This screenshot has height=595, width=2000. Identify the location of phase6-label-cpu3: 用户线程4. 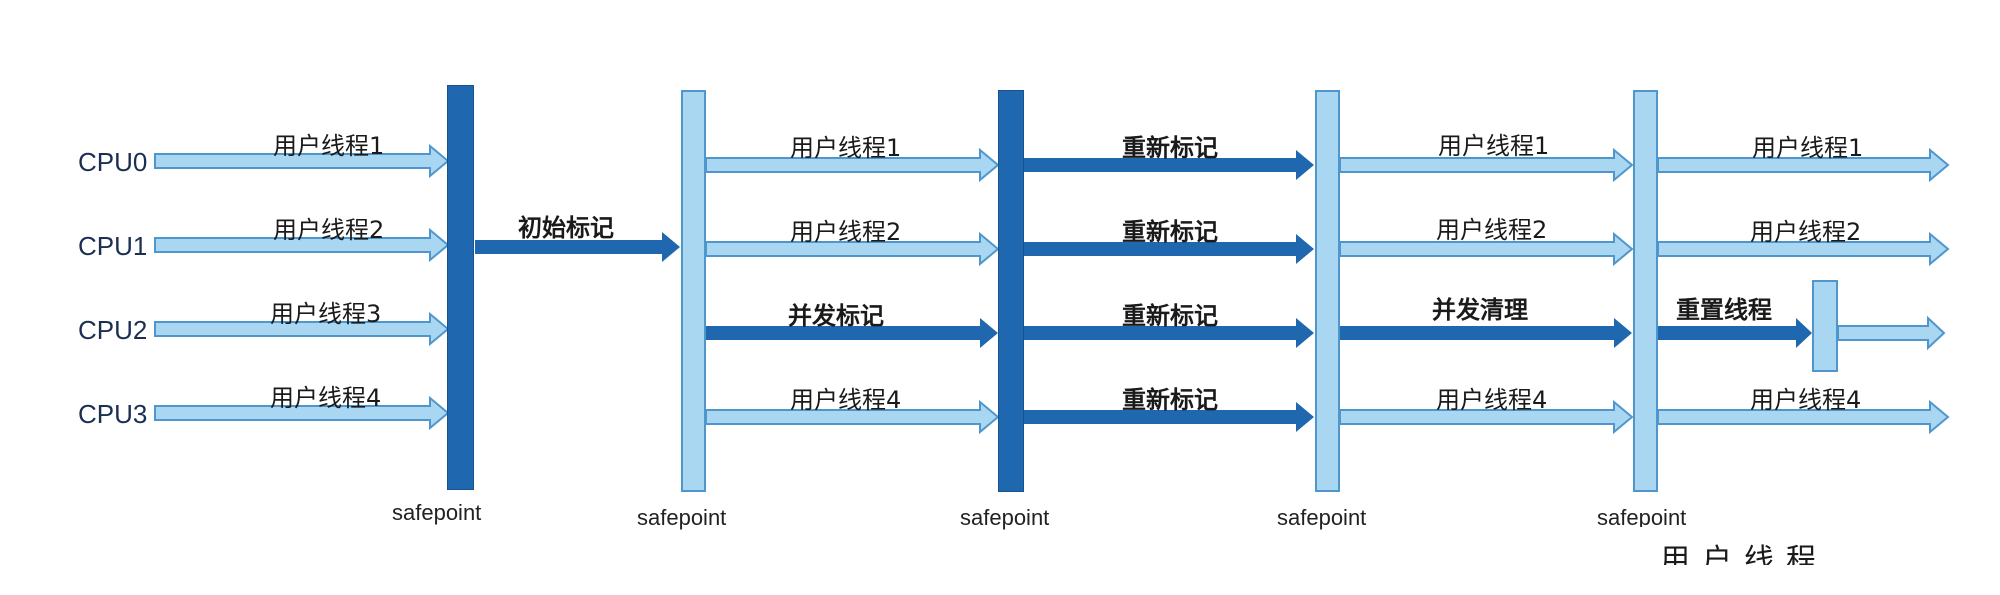
(1806, 400).